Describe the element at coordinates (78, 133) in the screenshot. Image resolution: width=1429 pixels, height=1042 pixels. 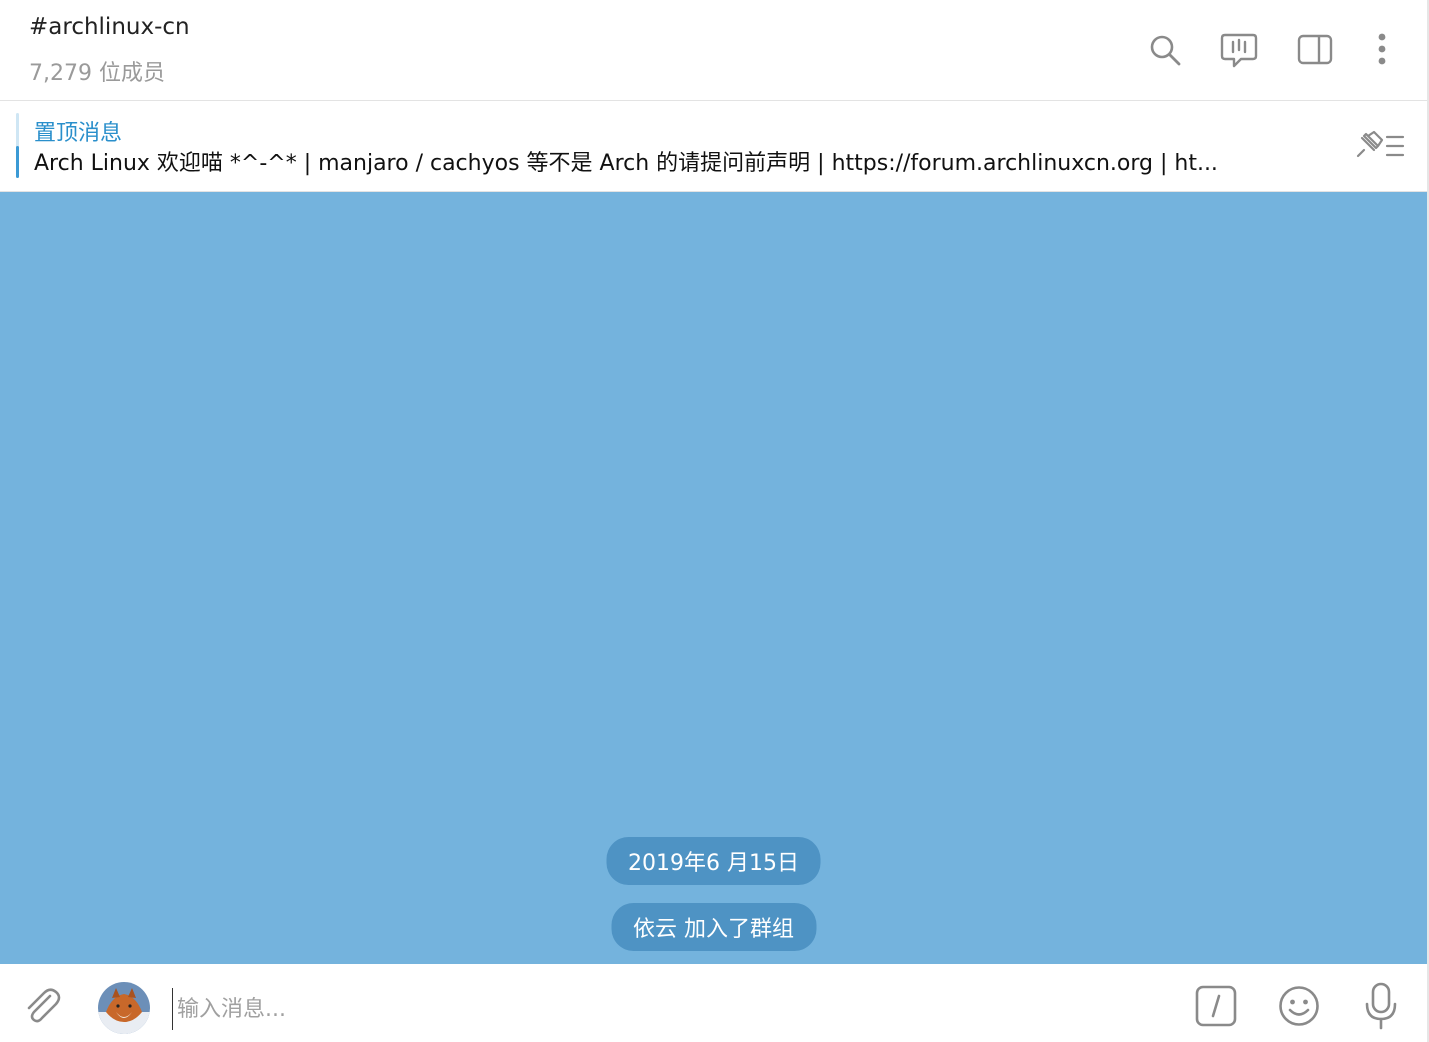
I see `pinned-label: 置顶消息` at that location.